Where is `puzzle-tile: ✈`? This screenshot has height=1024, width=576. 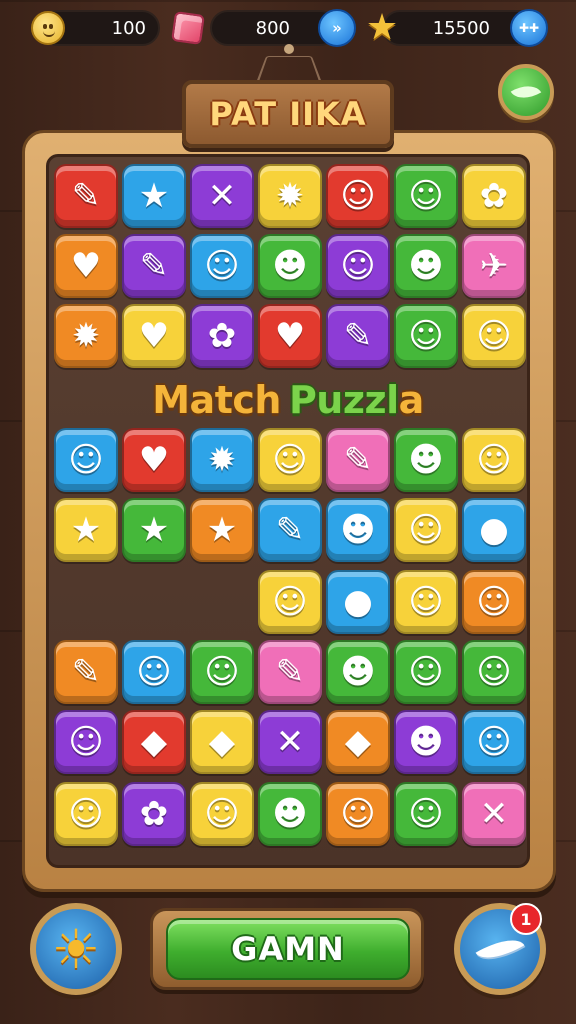
puzzle-tile: ✈ is located at coordinates (494, 266).